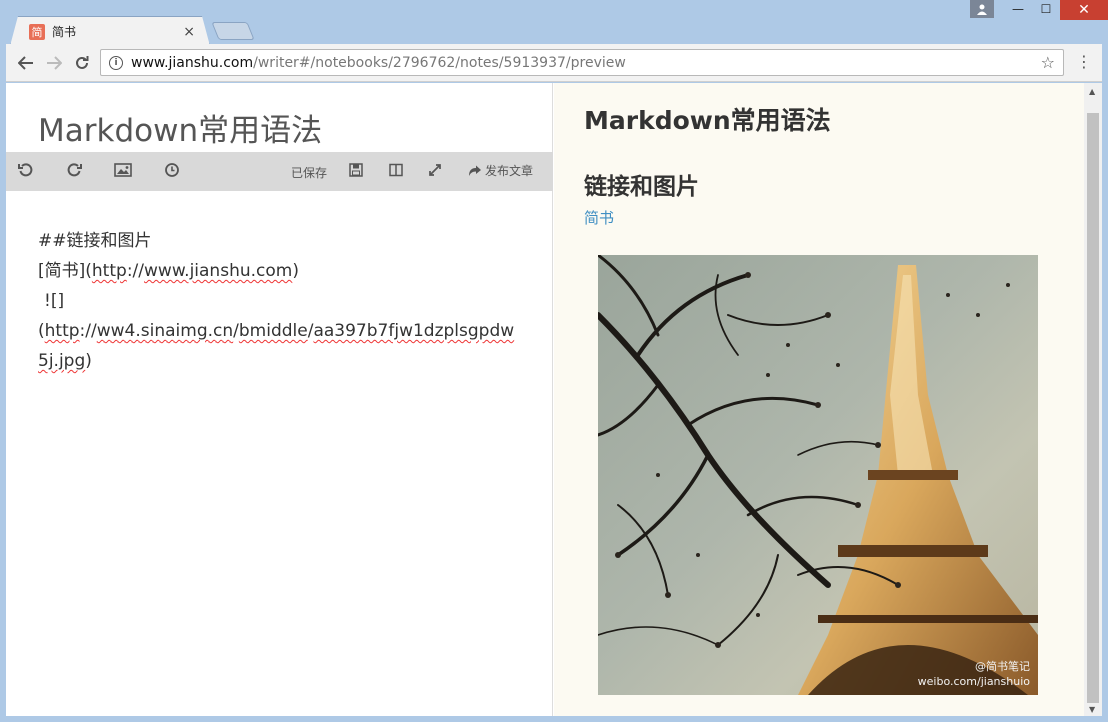 Image resolution: width=1108 pixels, height=722 pixels. Describe the element at coordinates (37, 31) in the screenshot. I see `jianshu-favicon-icon: 简` at that location.